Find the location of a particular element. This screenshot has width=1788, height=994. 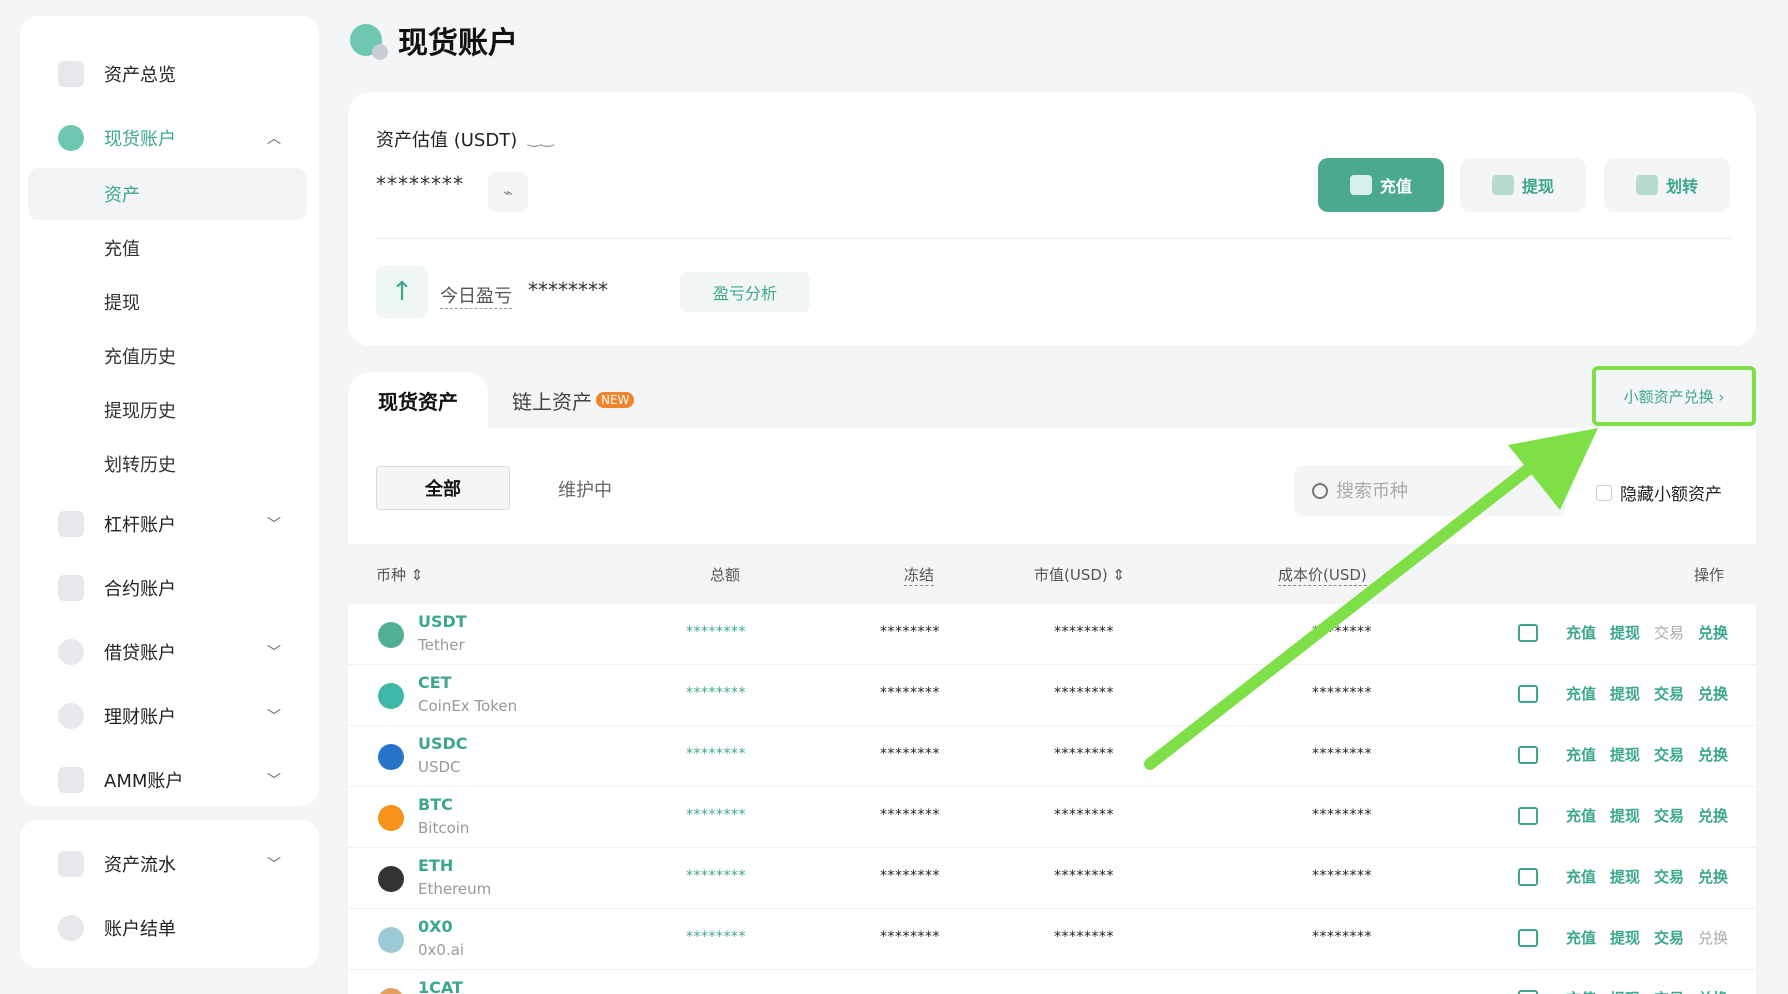

today-pnl-label: 今日盈亏 is located at coordinates (476, 295).